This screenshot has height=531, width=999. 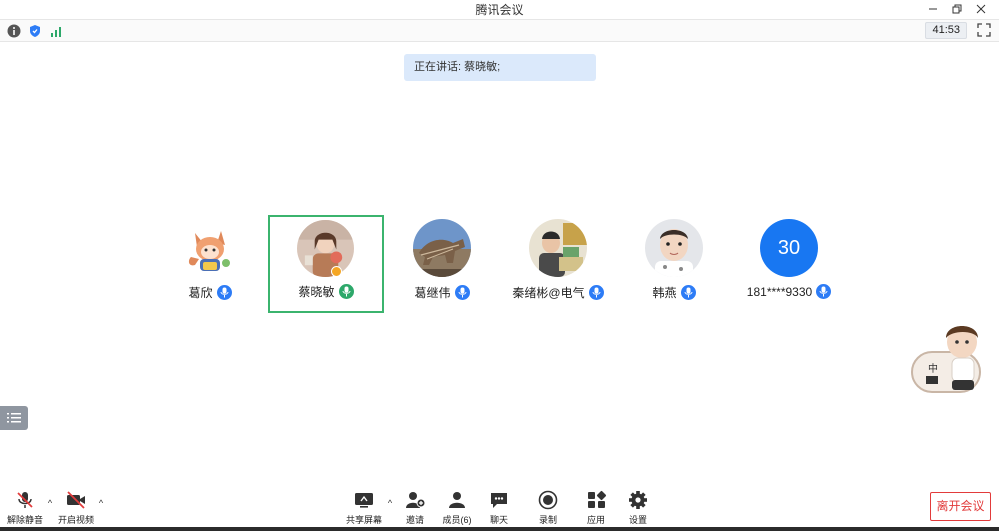 I want to click on participant-tile: 秦绪彬@电气, so click(x=558, y=264).